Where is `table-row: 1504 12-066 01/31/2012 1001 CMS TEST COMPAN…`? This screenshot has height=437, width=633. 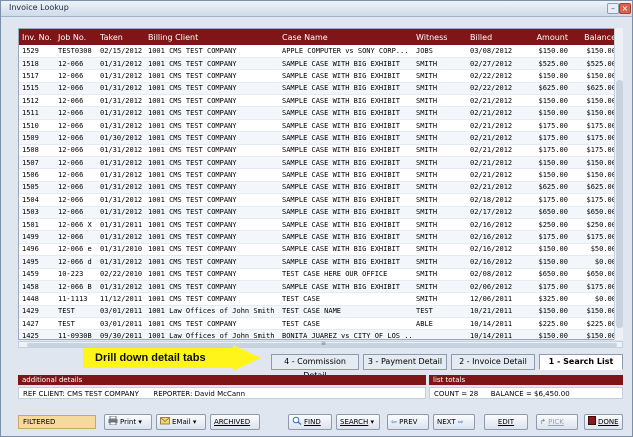
table-row: 1504 12-066 01/31/2012 1001 CMS TEST COMPAN… is located at coordinates (319, 200).